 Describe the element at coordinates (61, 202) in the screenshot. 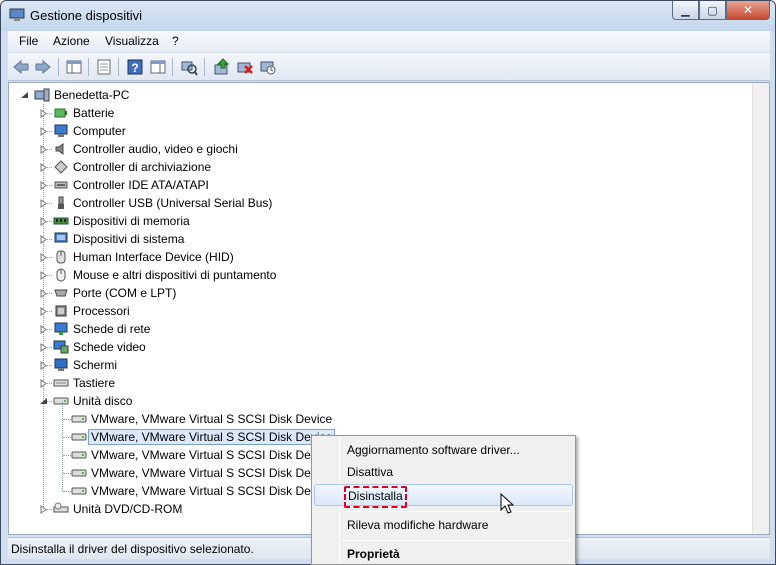

I see `usb-icon` at that location.